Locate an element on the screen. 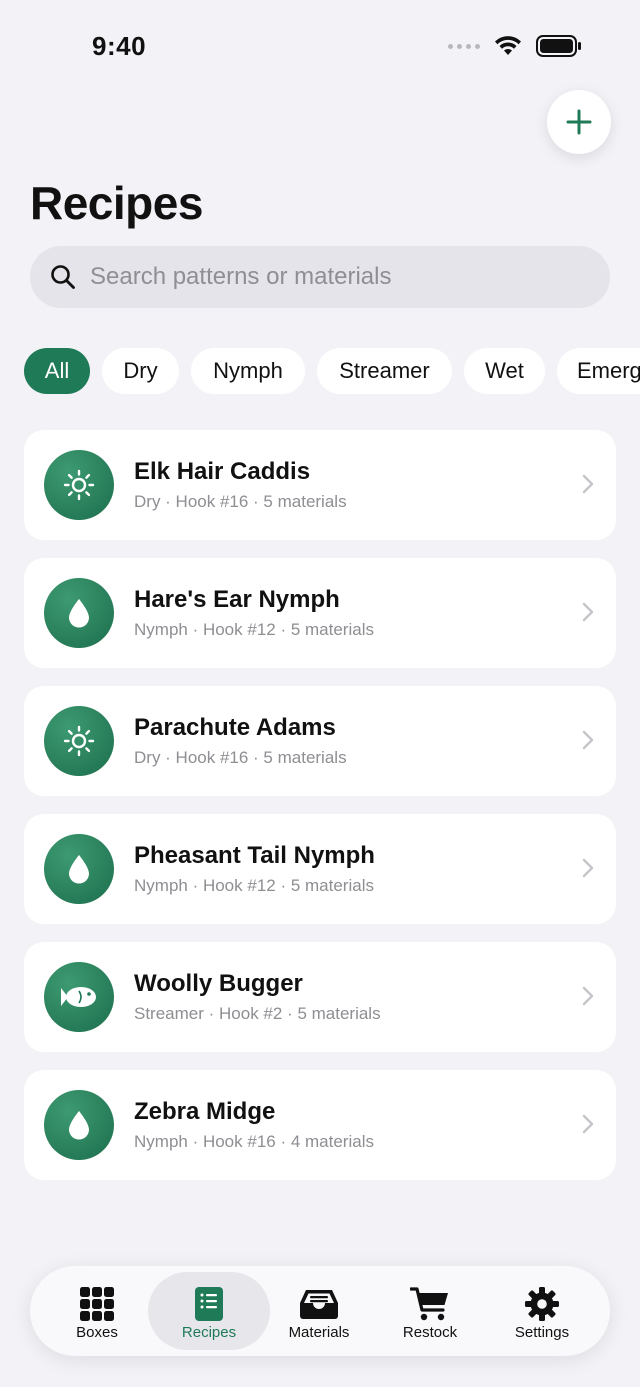 The width and height of the screenshot is (640, 1387). tab-restock: Restock is located at coordinates (430, 1311).